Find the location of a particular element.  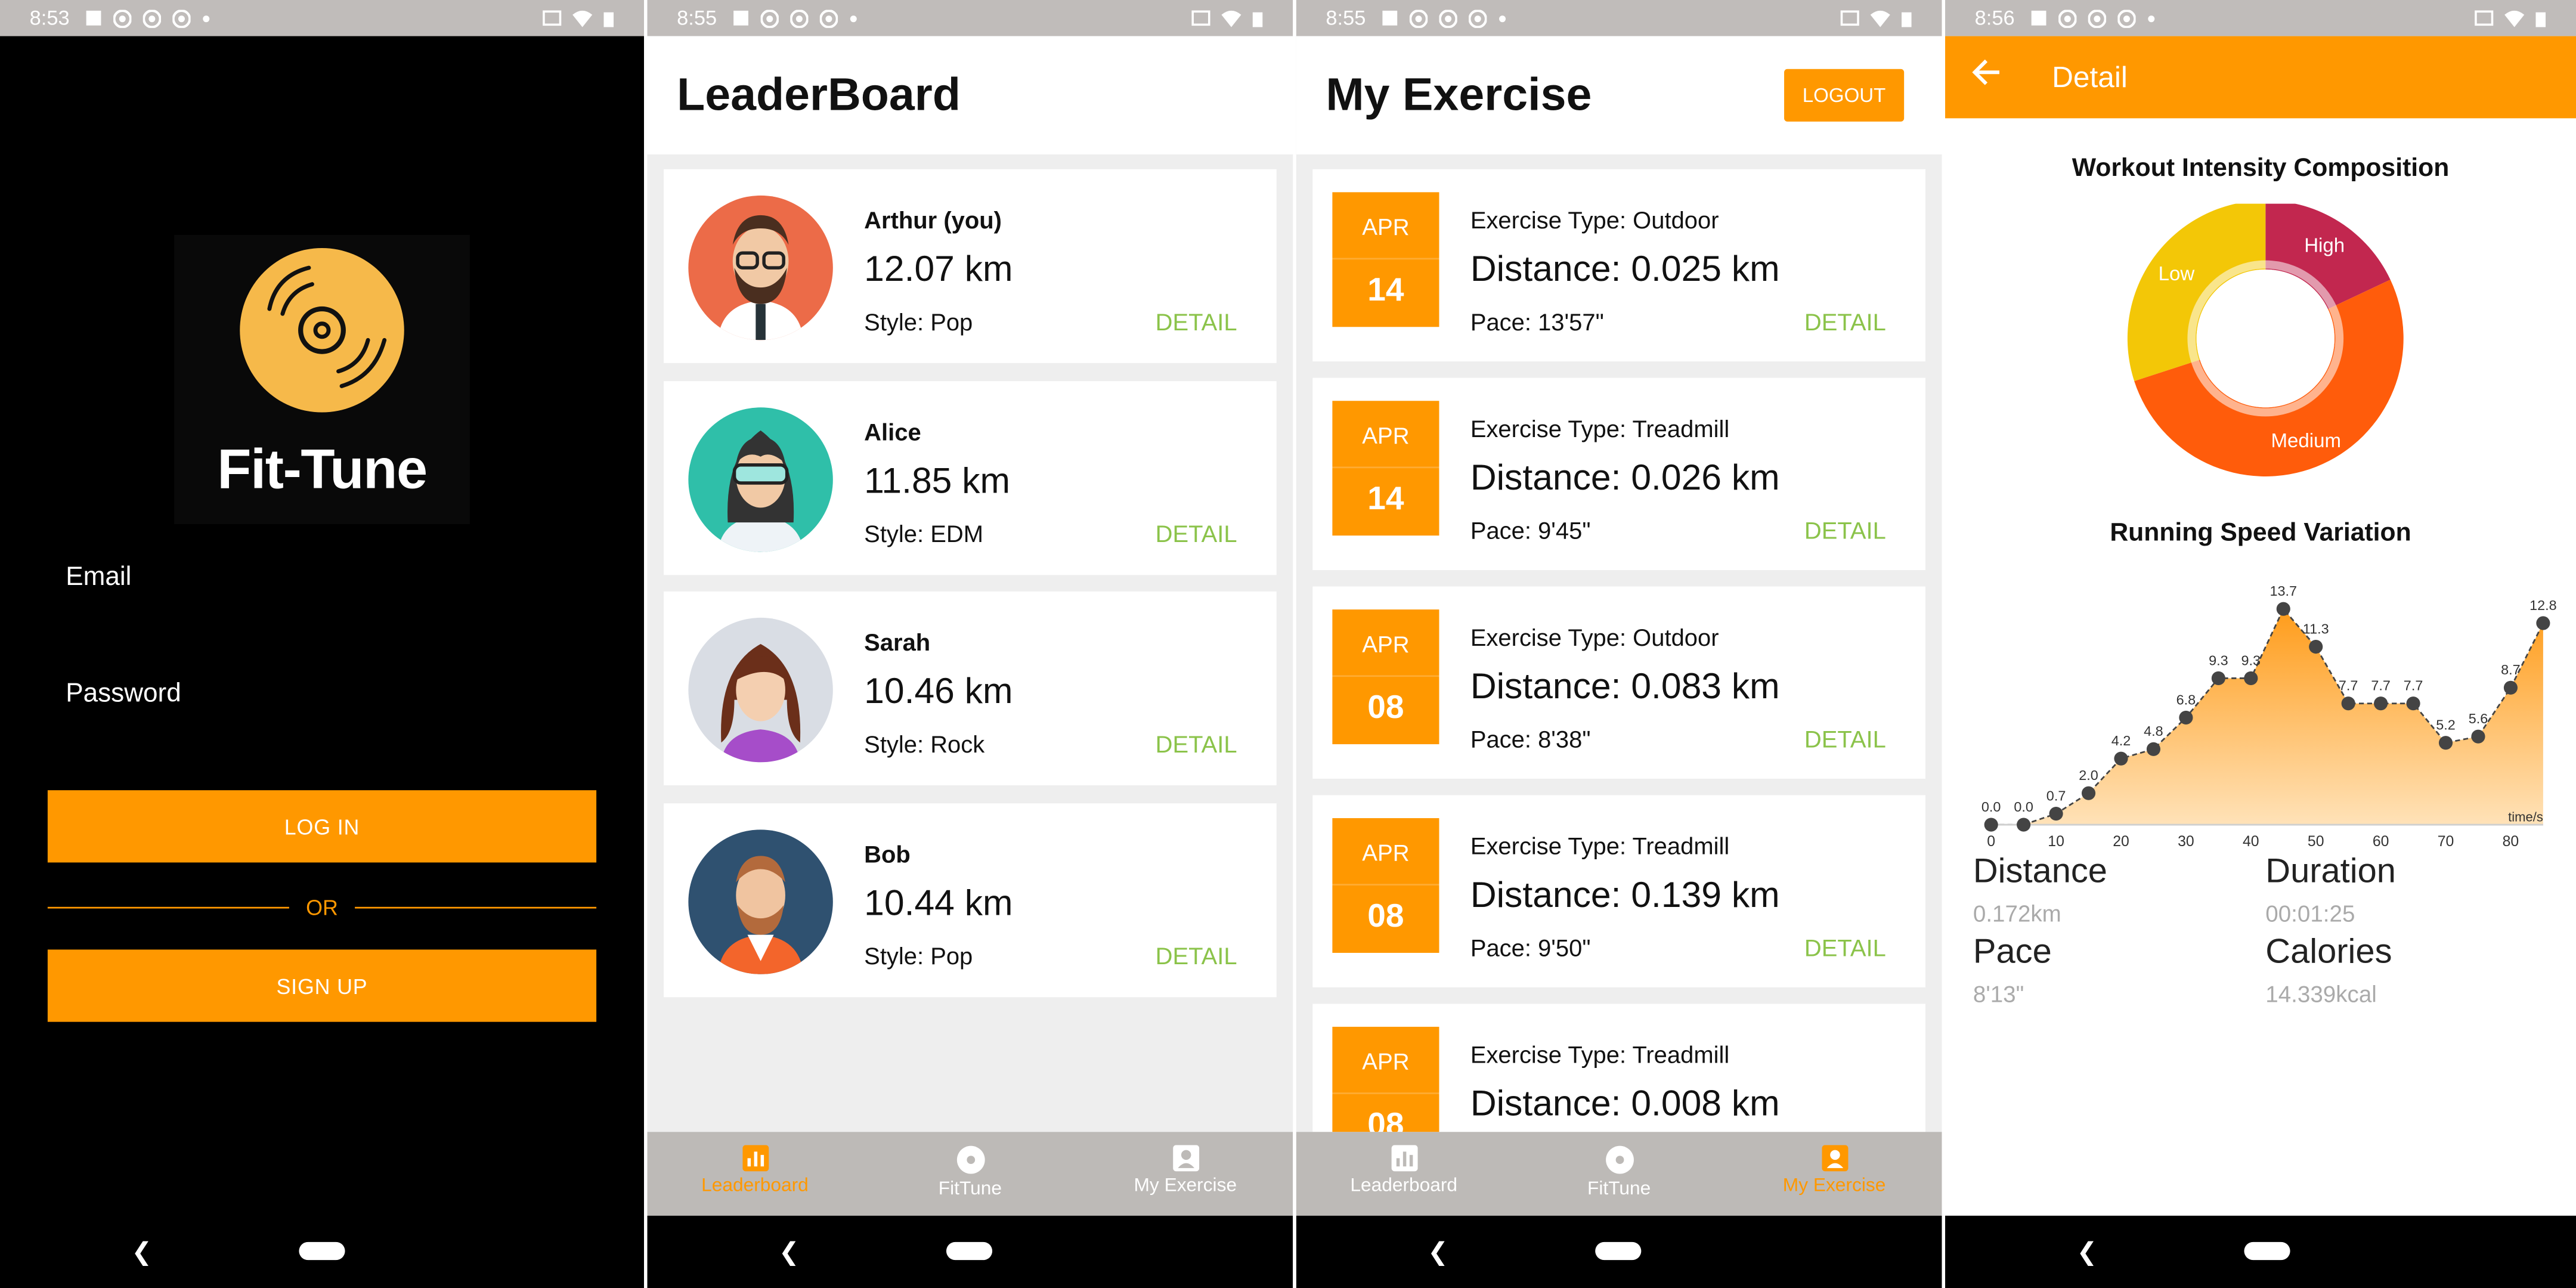

bottom-navigation: Leaderboard FitTune My Exercise is located at coordinates (970, 1174).